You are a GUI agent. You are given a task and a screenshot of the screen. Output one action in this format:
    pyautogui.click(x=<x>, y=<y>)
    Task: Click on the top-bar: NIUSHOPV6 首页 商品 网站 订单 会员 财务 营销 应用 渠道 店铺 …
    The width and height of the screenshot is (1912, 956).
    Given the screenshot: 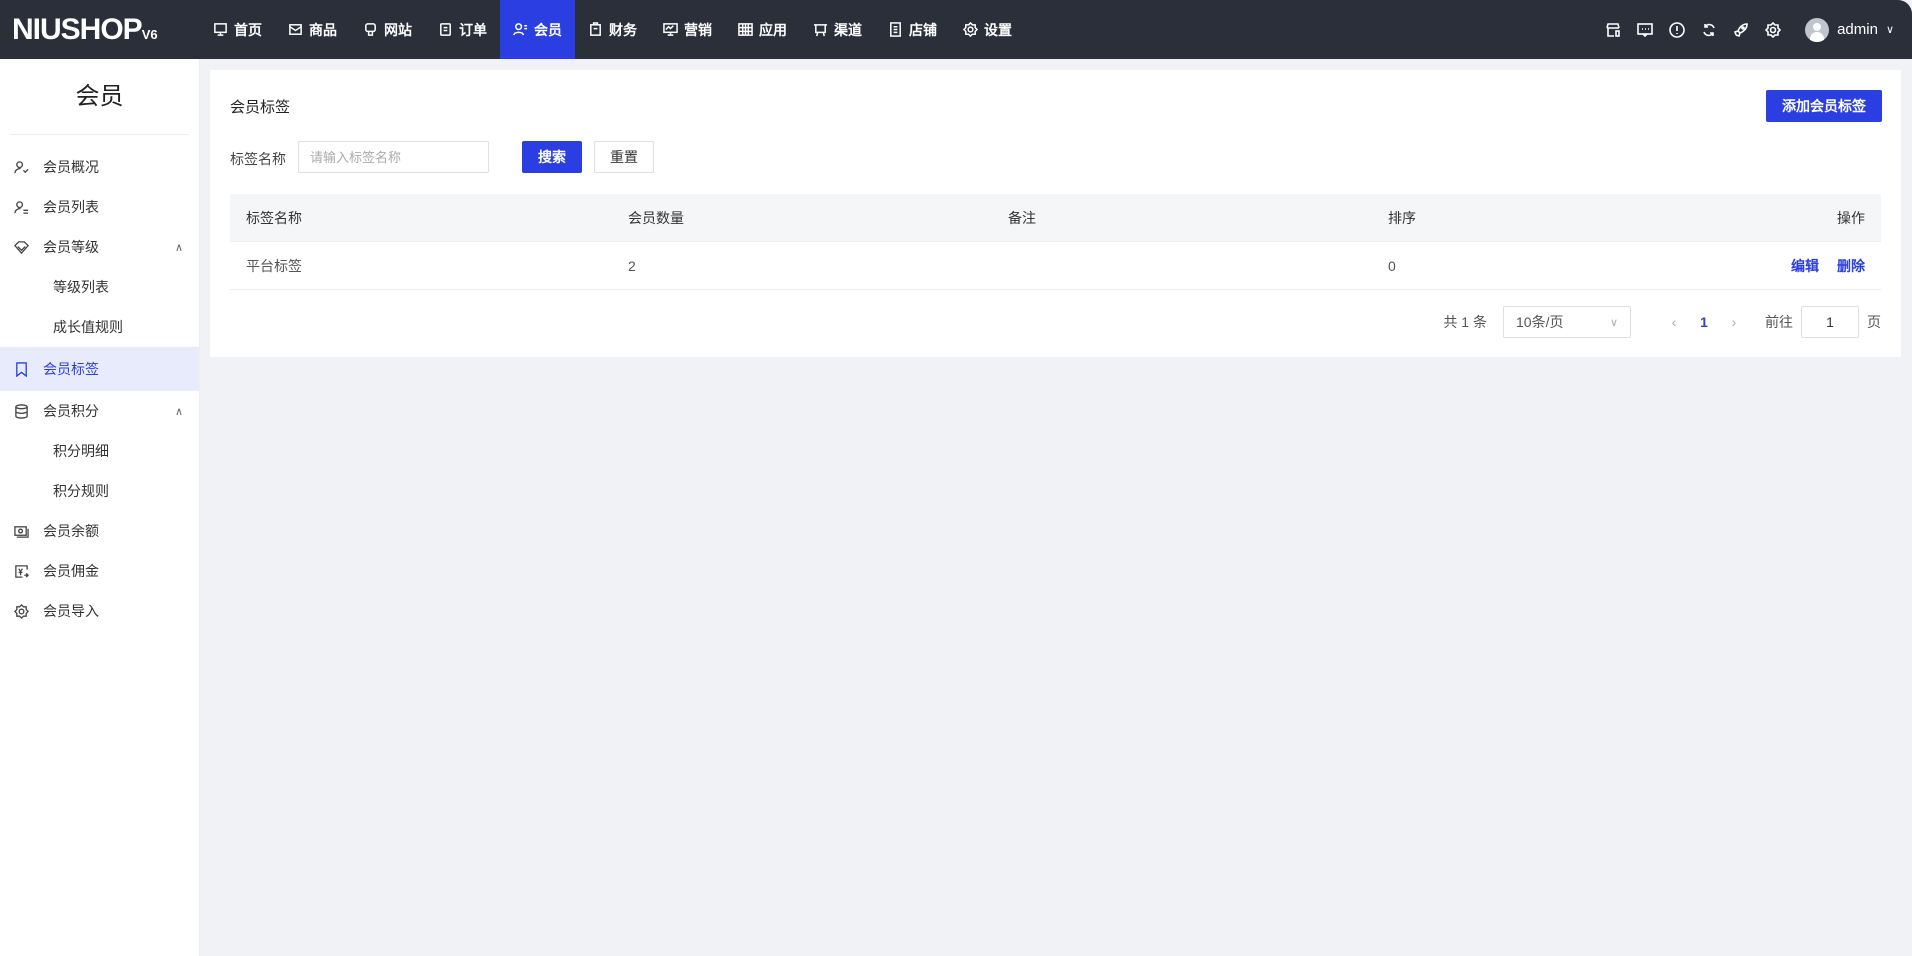 What is the action you would take?
    pyautogui.click(x=956, y=29)
    